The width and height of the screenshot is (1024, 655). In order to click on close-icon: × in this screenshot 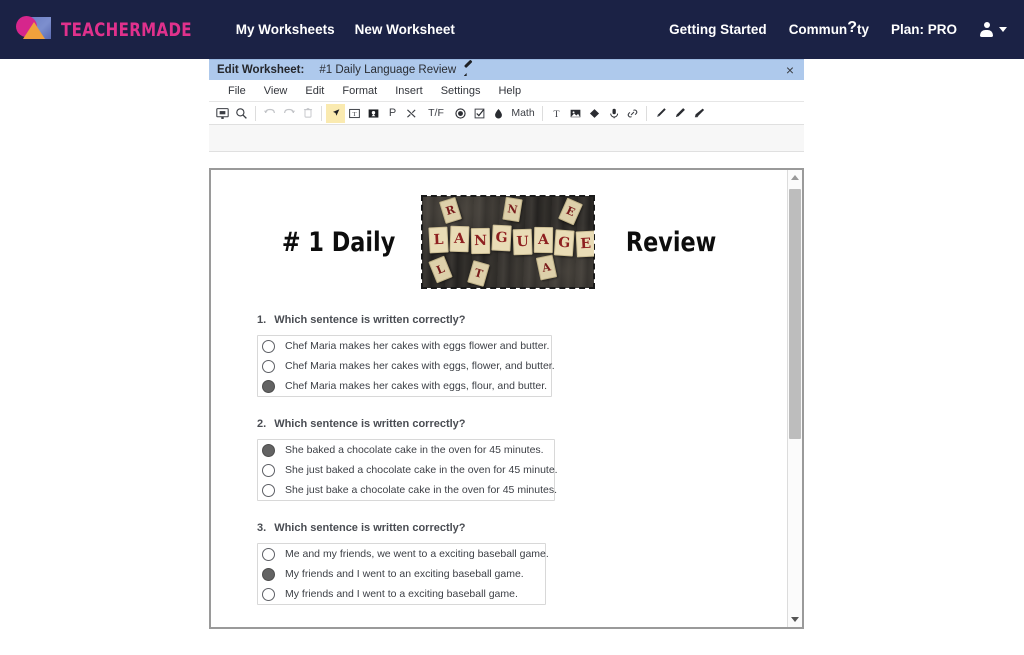, I will do `click(790, 70)`.